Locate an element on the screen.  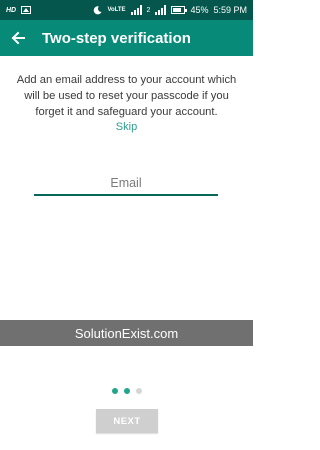
app-bar: Two-step verification is located at coordinates (126, 38).